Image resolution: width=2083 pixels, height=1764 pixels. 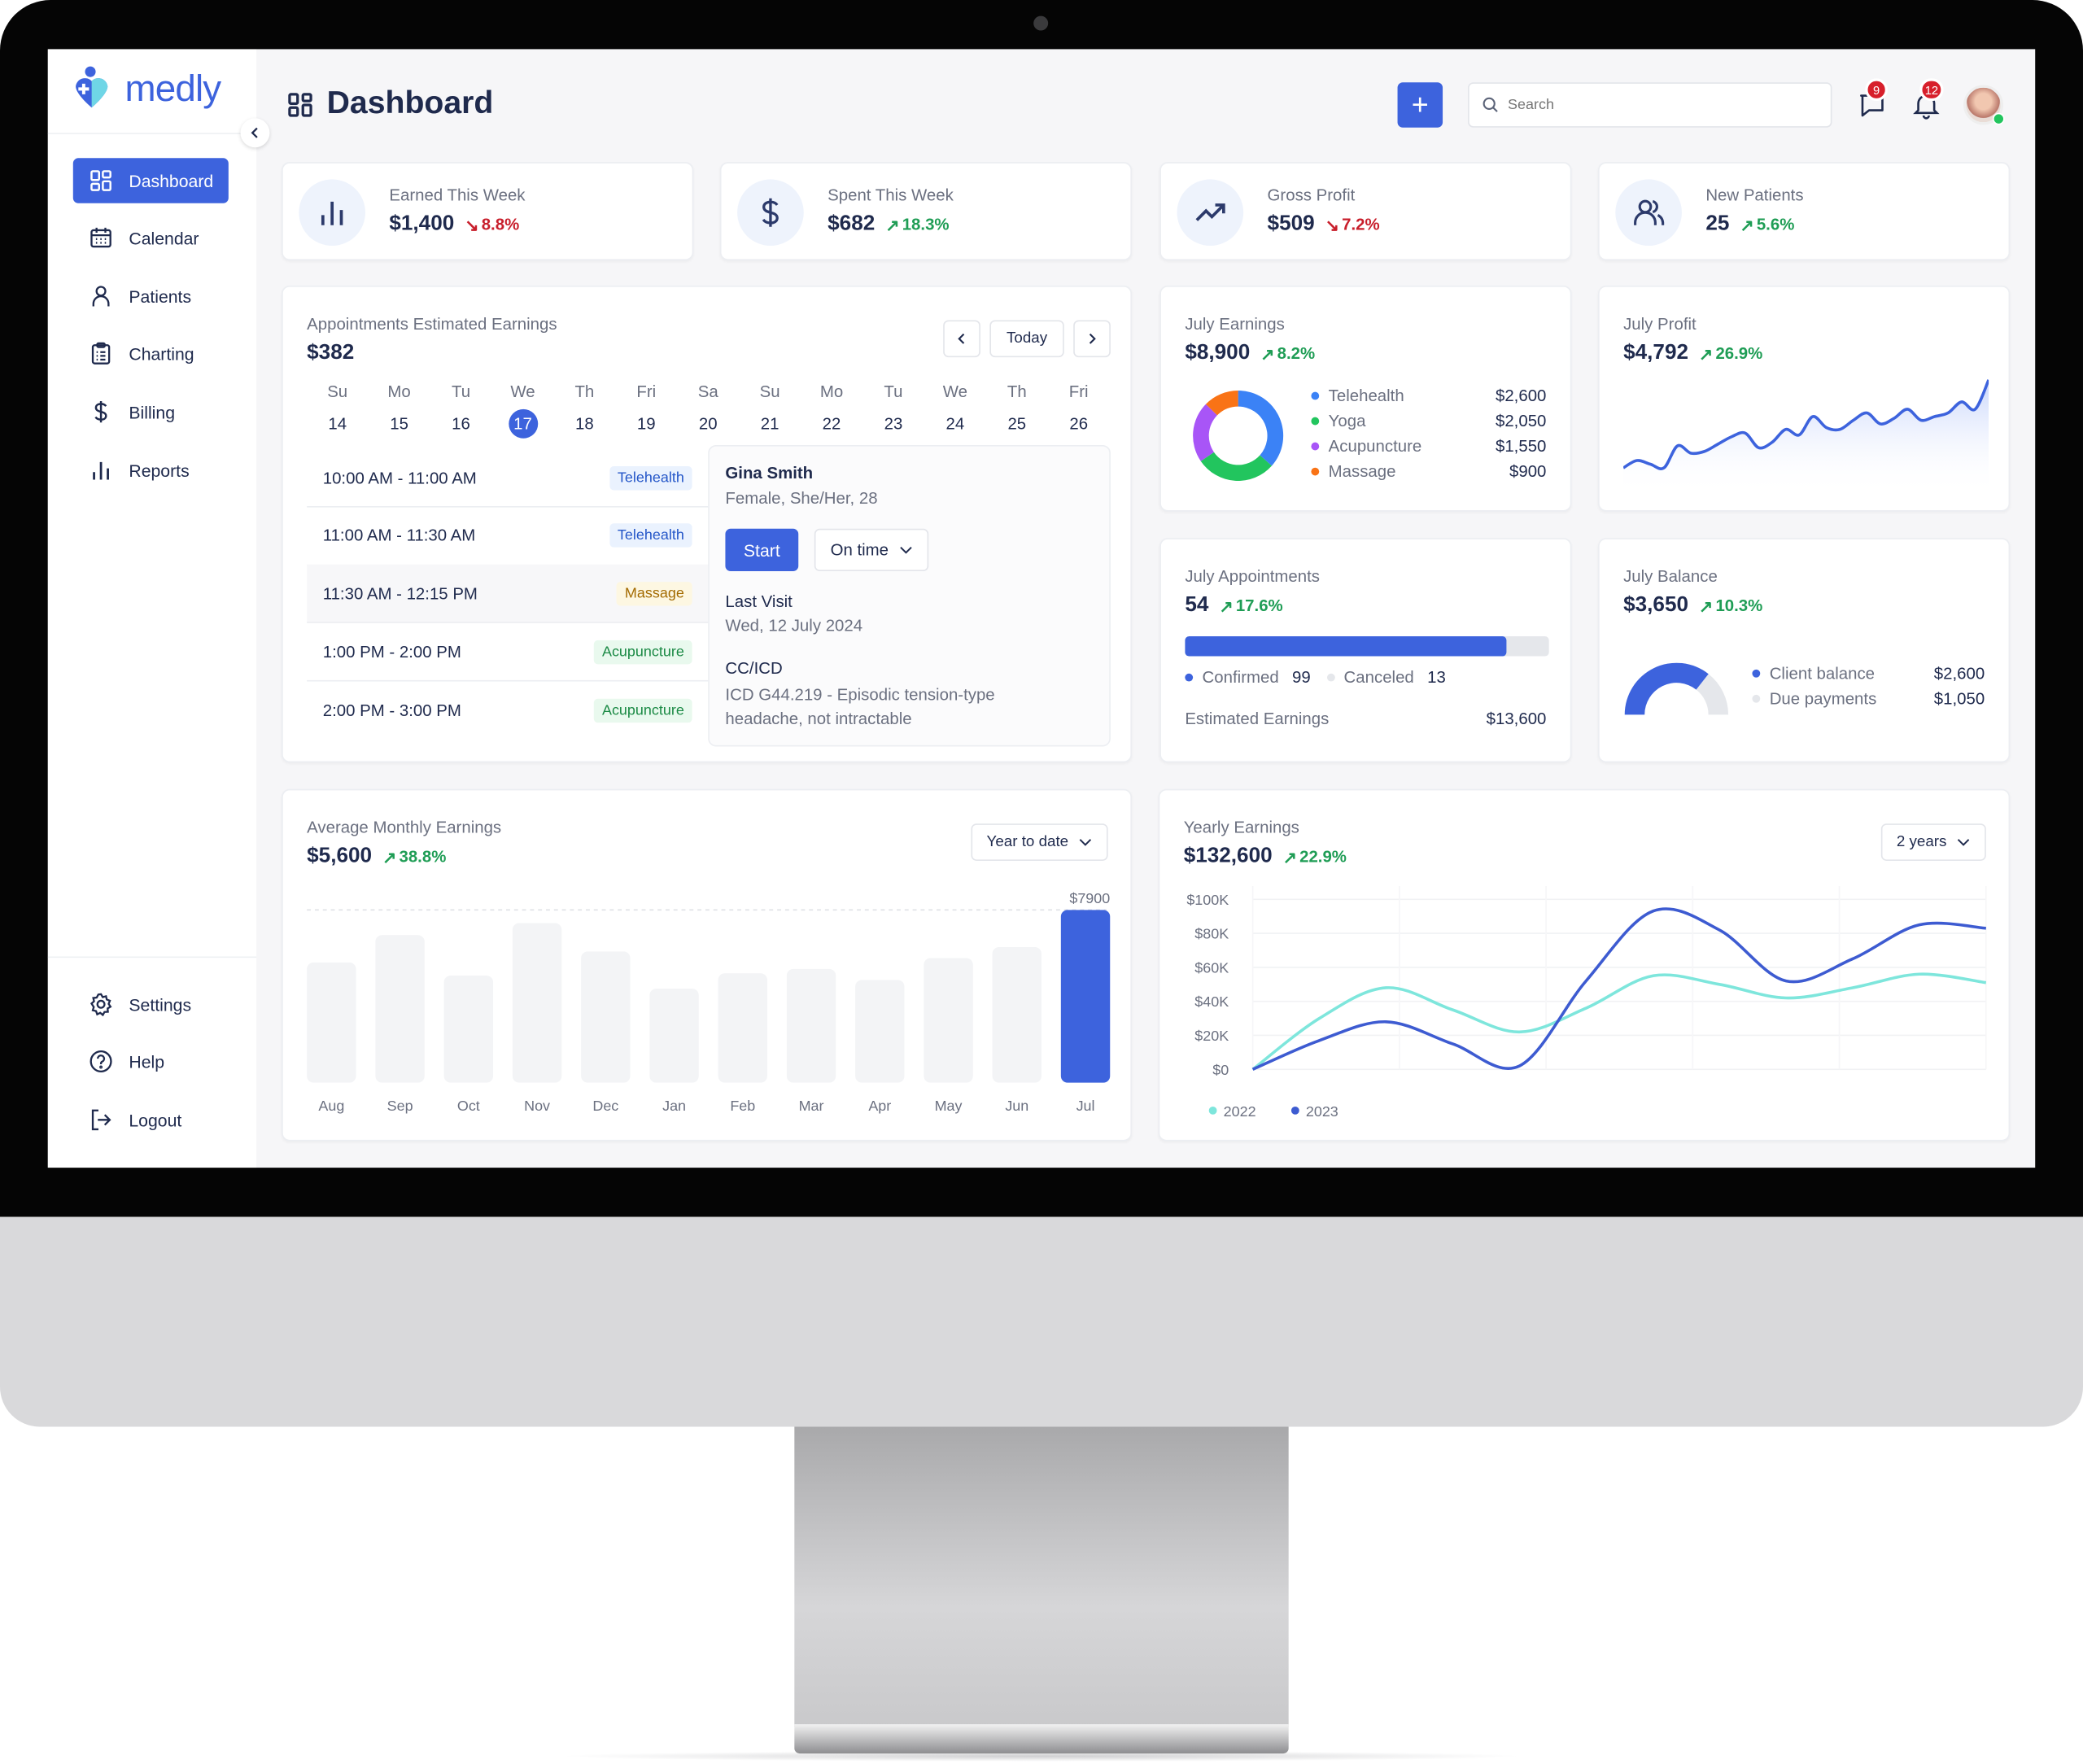 What do you see at coordinates (674, 1106) in the screenshot?
I see `x-tick-label: Jan` at bounding box center [674, 1106].